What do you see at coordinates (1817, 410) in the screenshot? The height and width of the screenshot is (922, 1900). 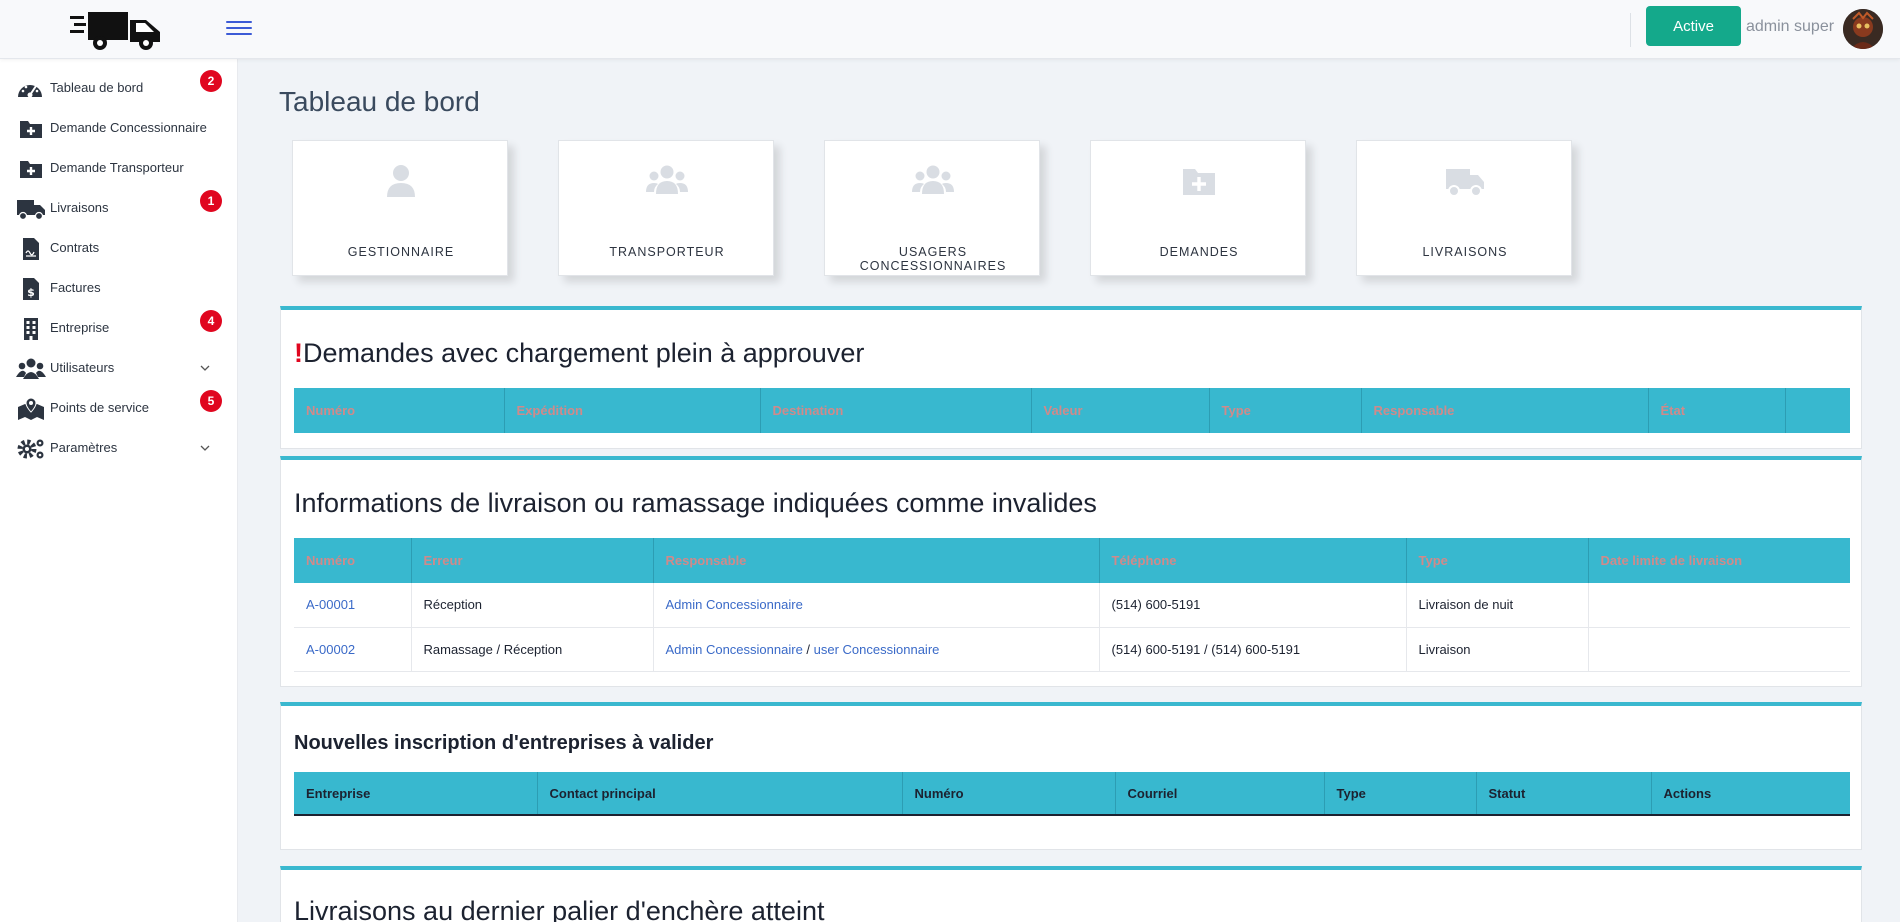 I see `column-header` at bounding box center [1817, 410].